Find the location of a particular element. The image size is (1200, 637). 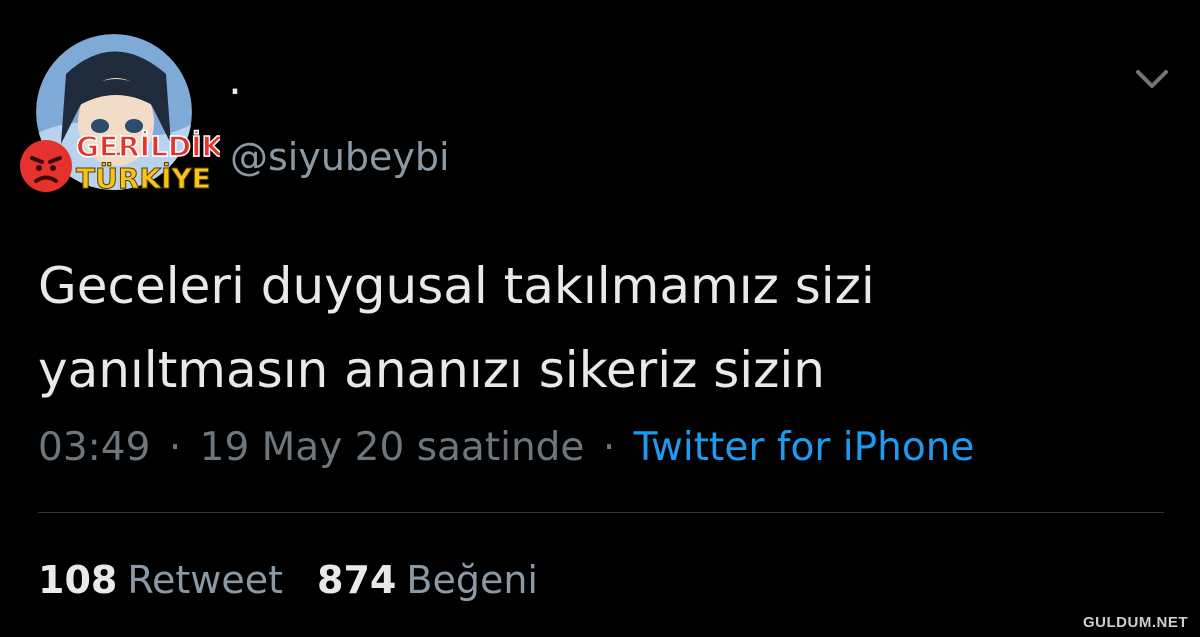

tweet-text-line: Geceleri duygusal takılmamız sizi is located at coordinates (456, 286).